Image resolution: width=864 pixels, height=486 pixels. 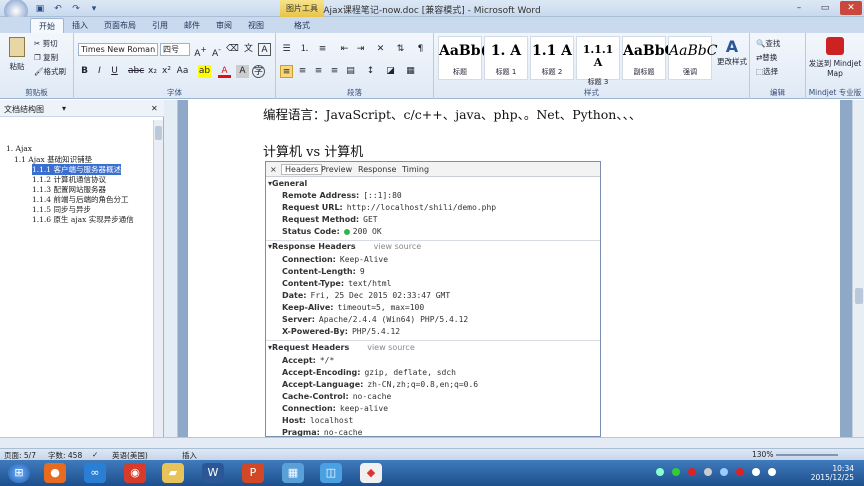 I want to click on show-marks-icon: ¶, so click(x=420, y=49).